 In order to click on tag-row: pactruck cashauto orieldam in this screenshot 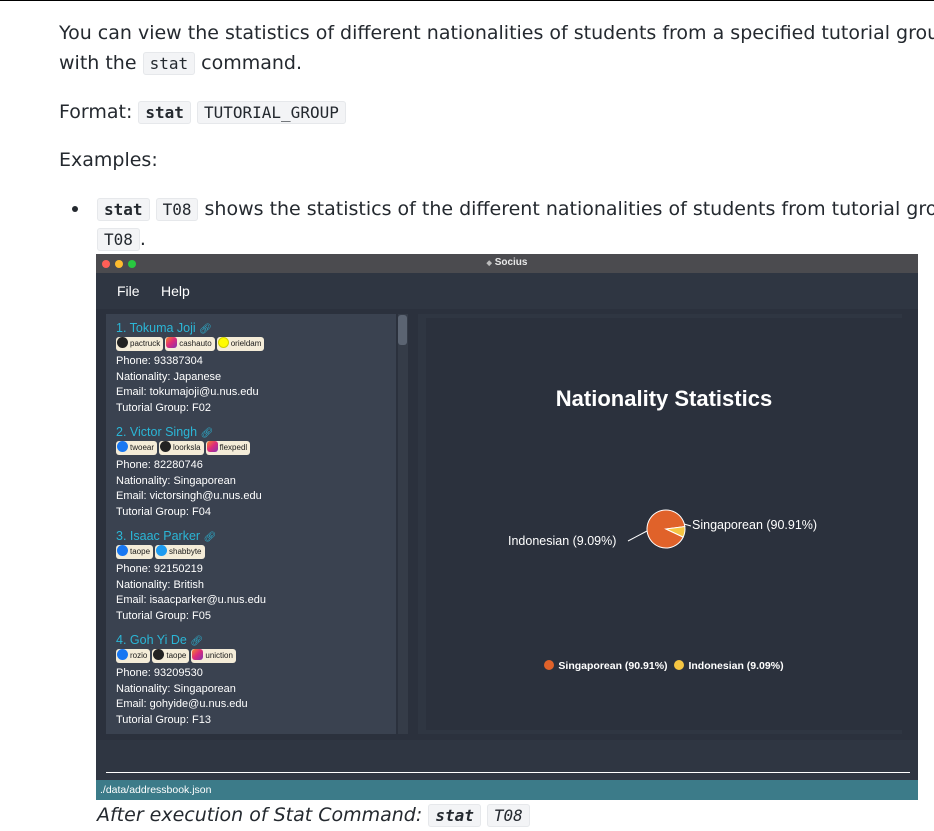, I will do `click(253, 345)`.